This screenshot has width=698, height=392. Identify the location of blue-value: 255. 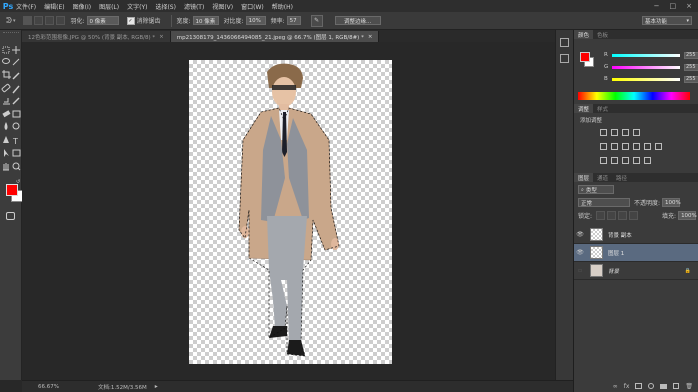
(691, 79).